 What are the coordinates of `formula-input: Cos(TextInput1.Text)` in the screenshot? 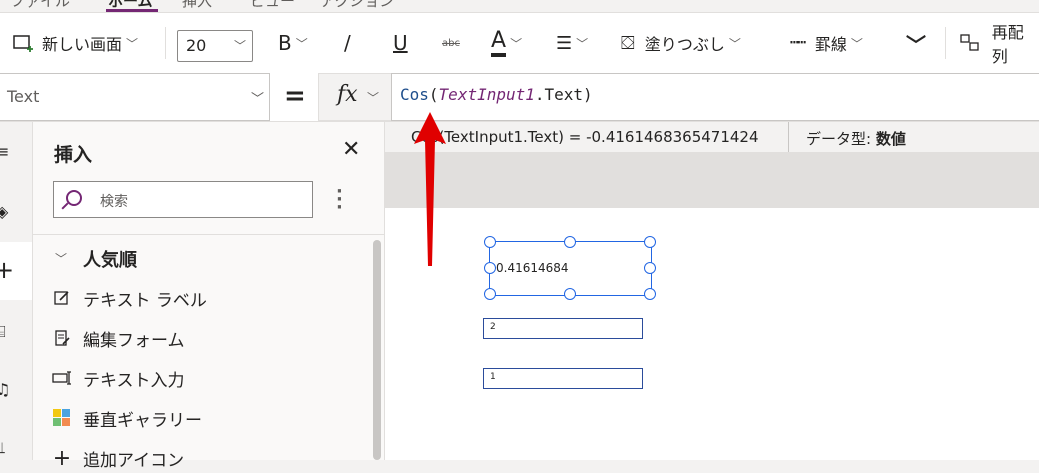 It's located at (715, 97).